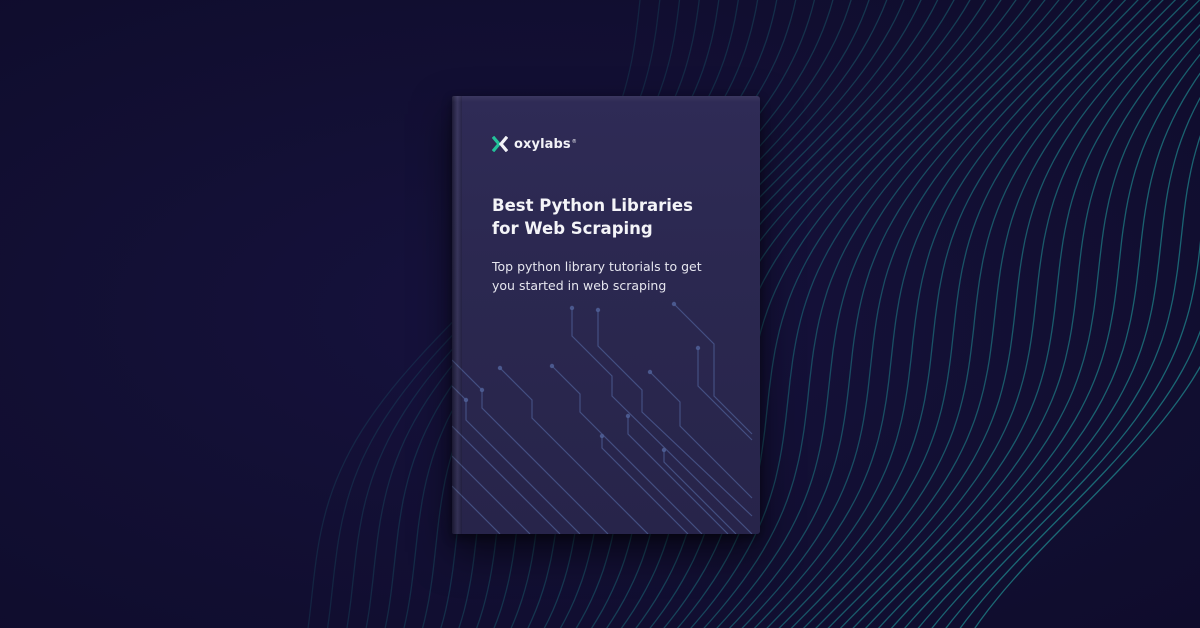  Describe the element at coordinates (597, 266) in the screenshot. I see `book-subtitle-line-1: Top python library tutorials to get` at that location.